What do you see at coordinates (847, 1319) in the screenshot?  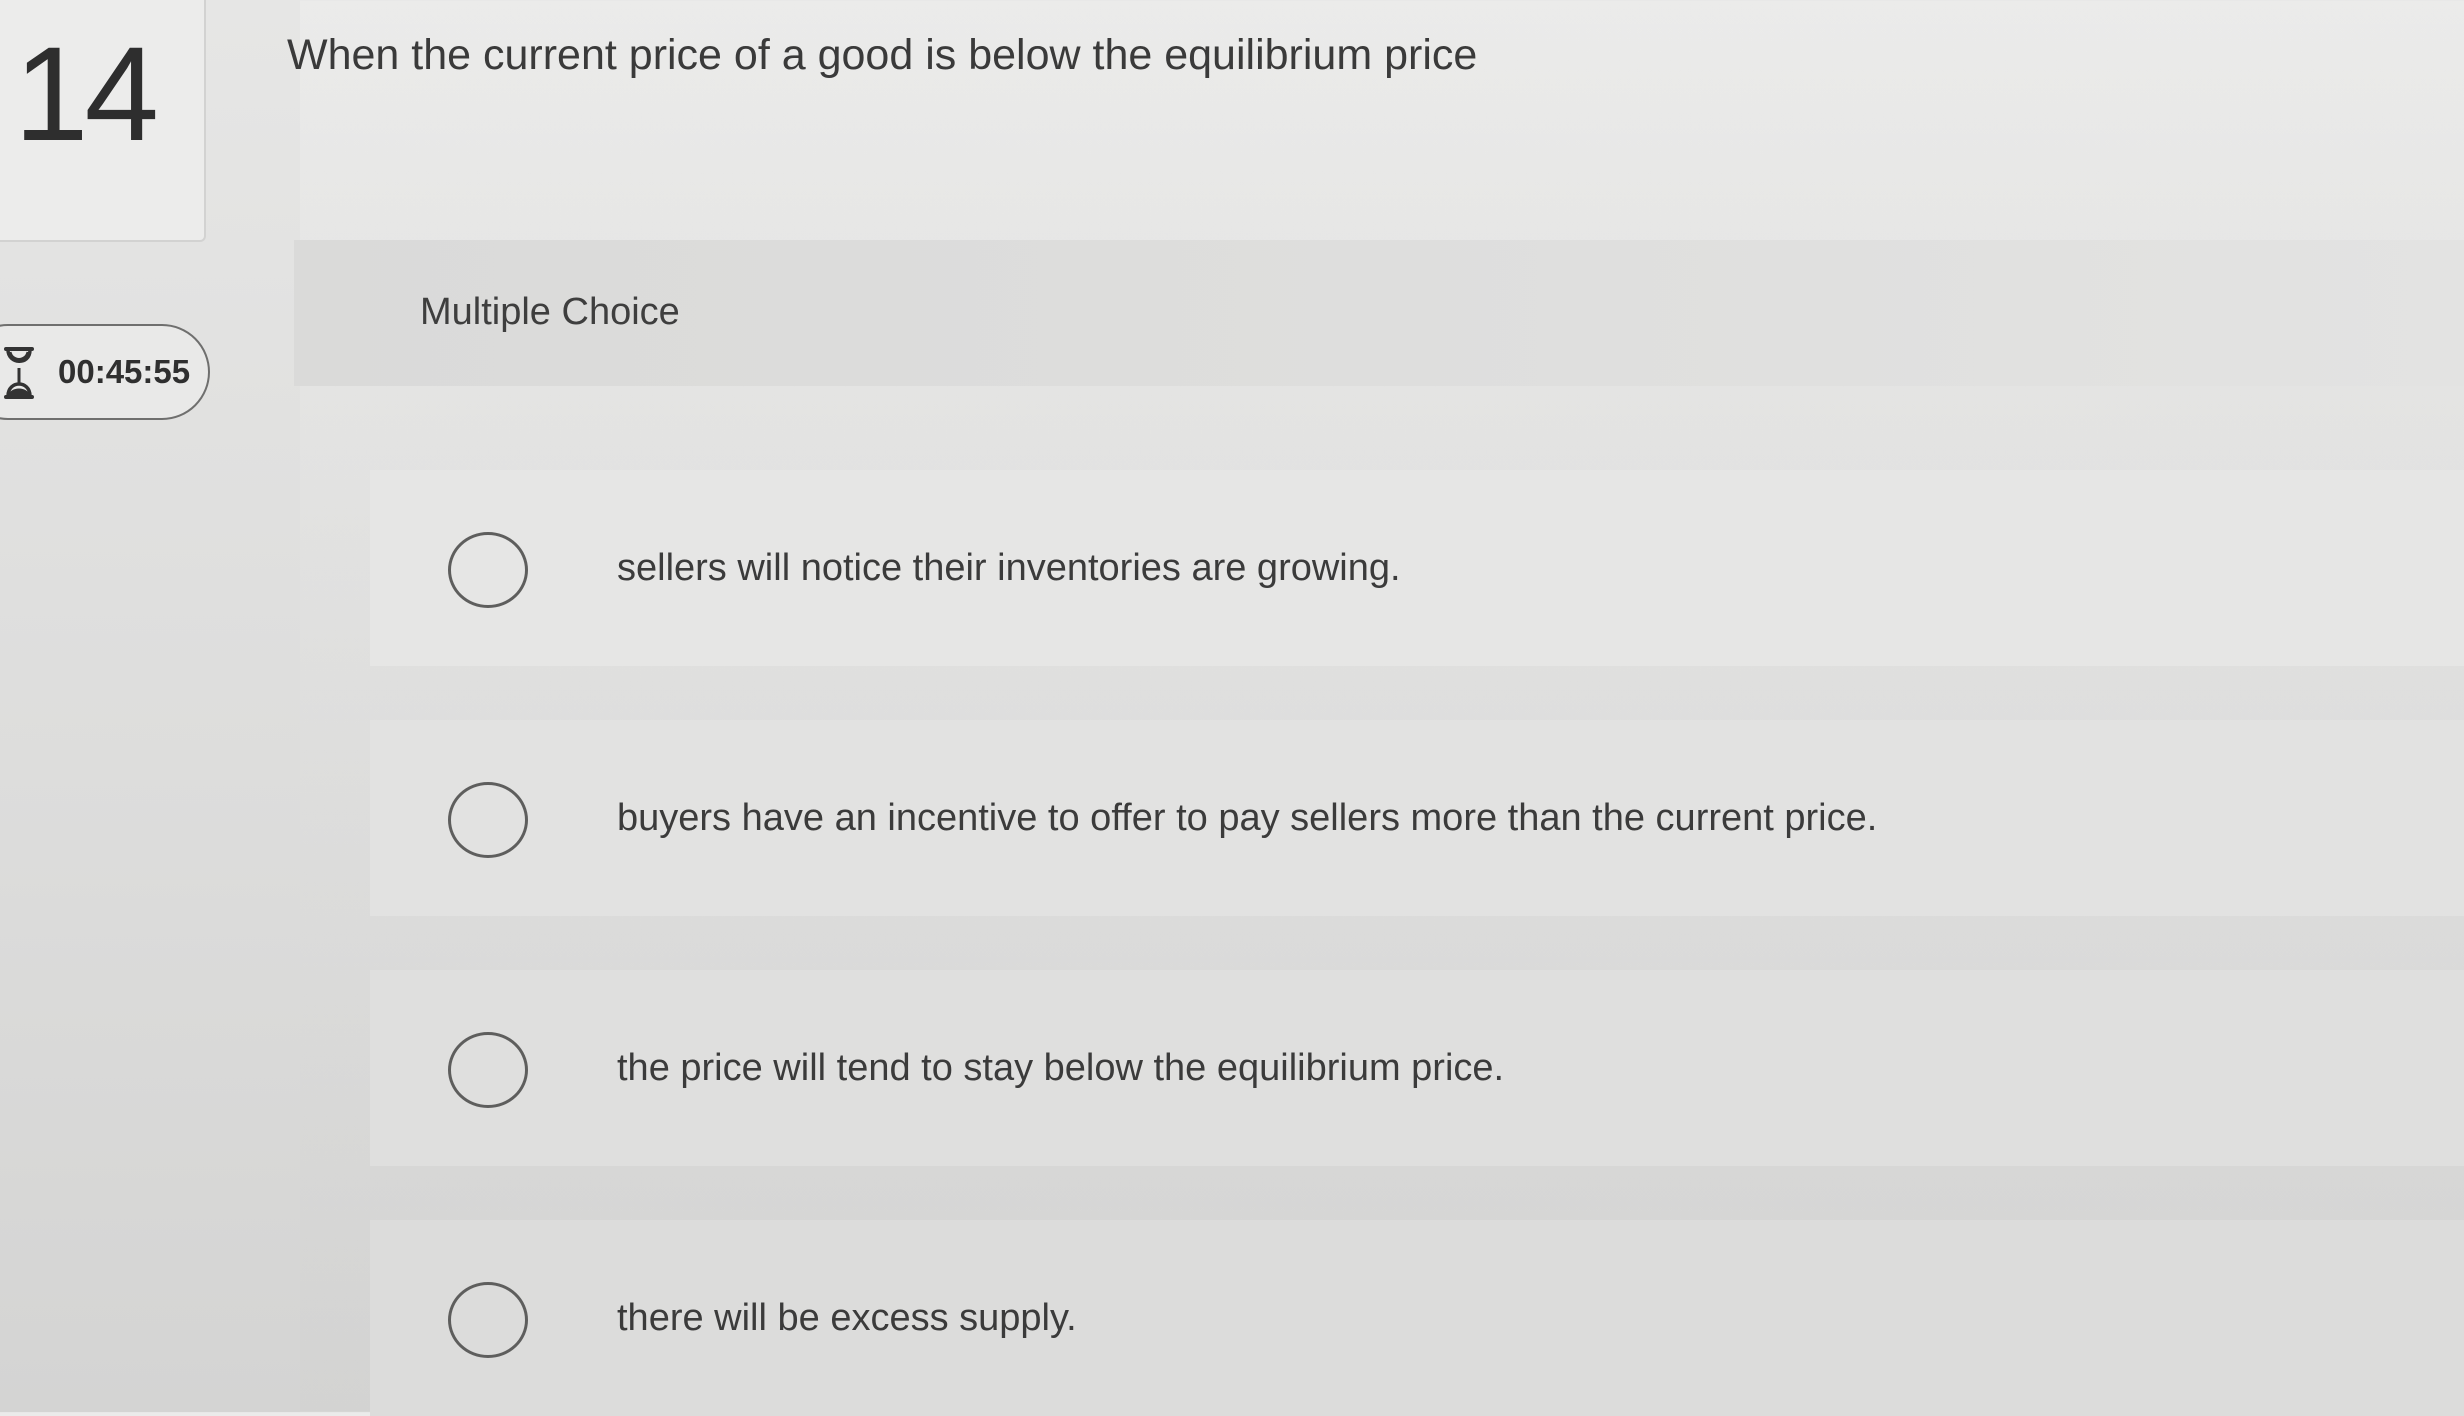 I see `answer-option-text: there will be excess supply.` at bounding box center [847, 1319].